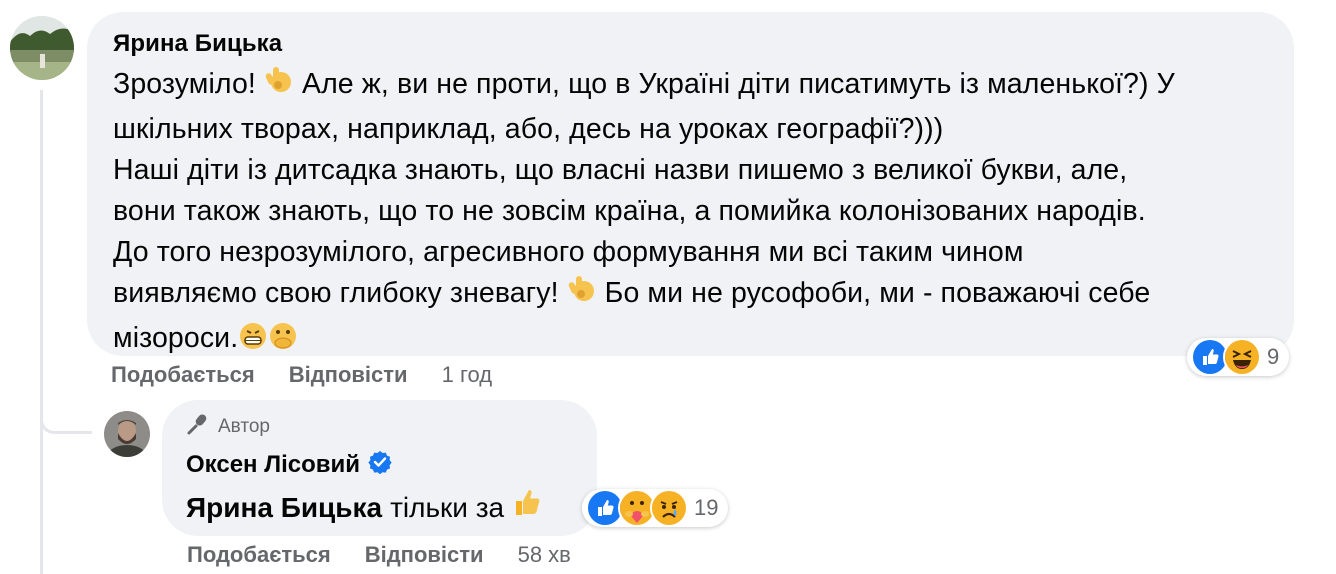 This screenshot has height=574, width=1336. I want to click on comment-timestamp: 1 год, so click(467, 375).